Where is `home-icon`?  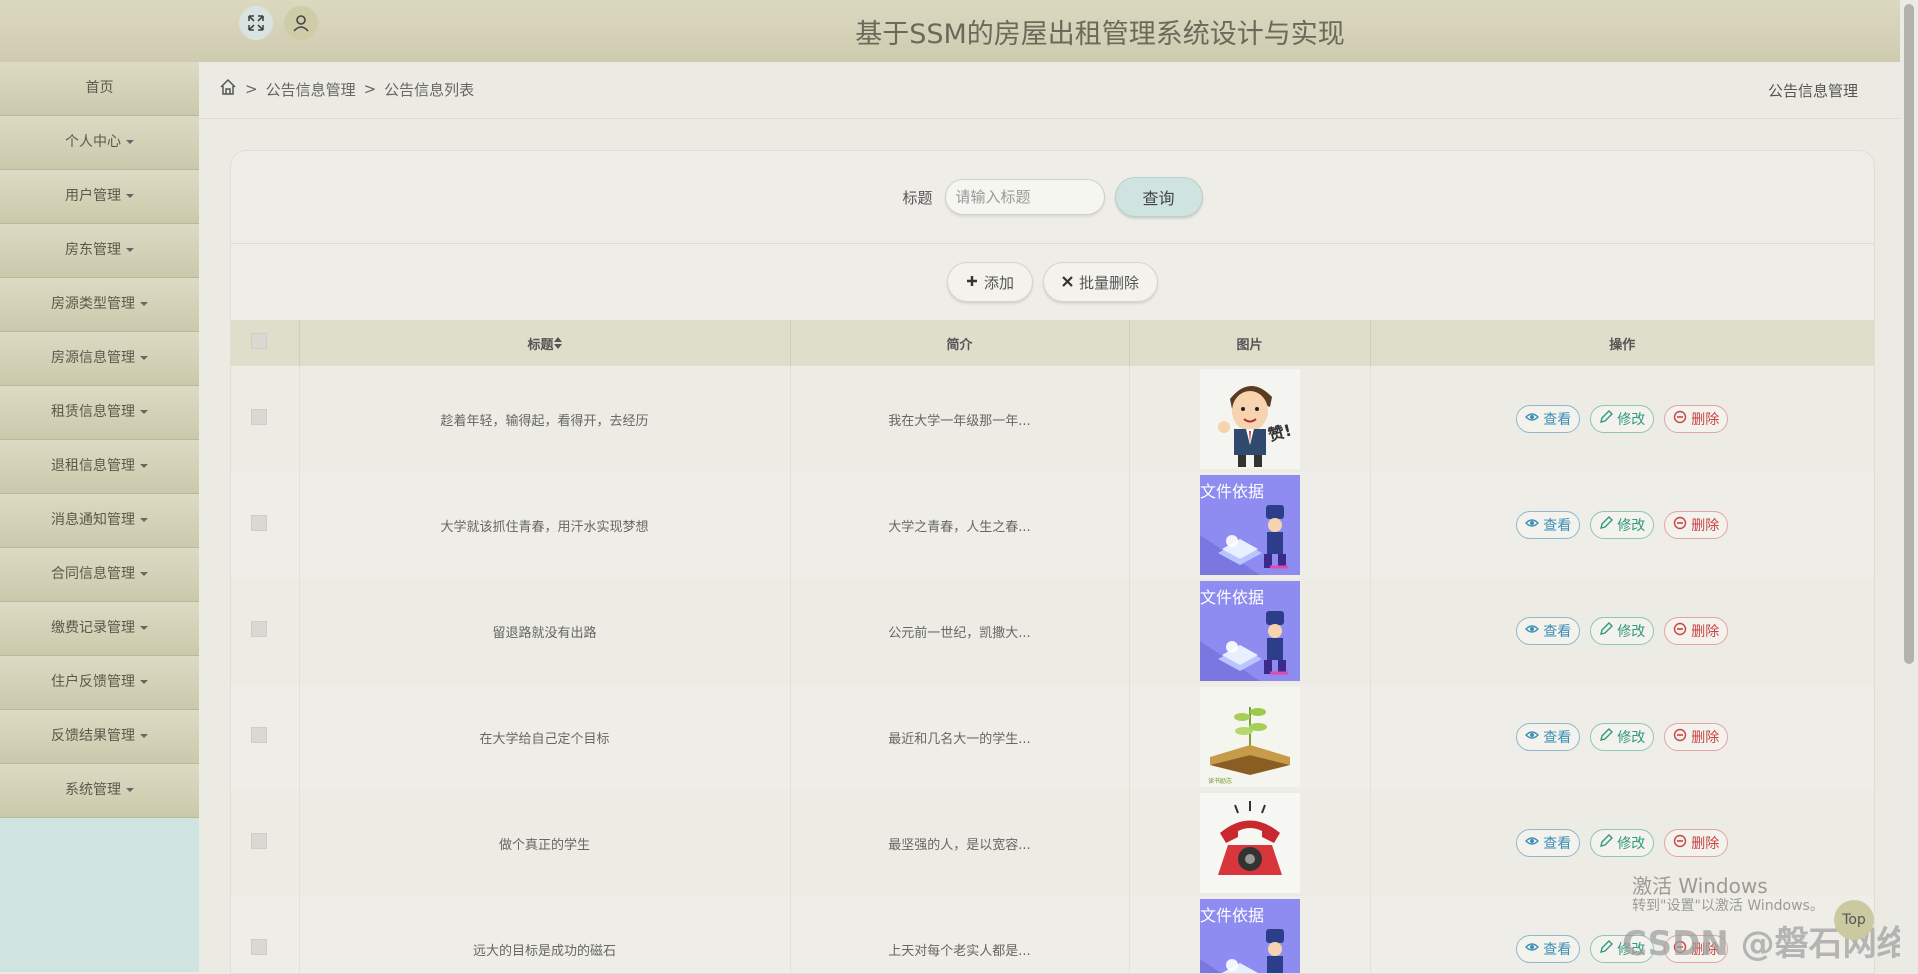
home-icon is located at coordinates (228, 89).